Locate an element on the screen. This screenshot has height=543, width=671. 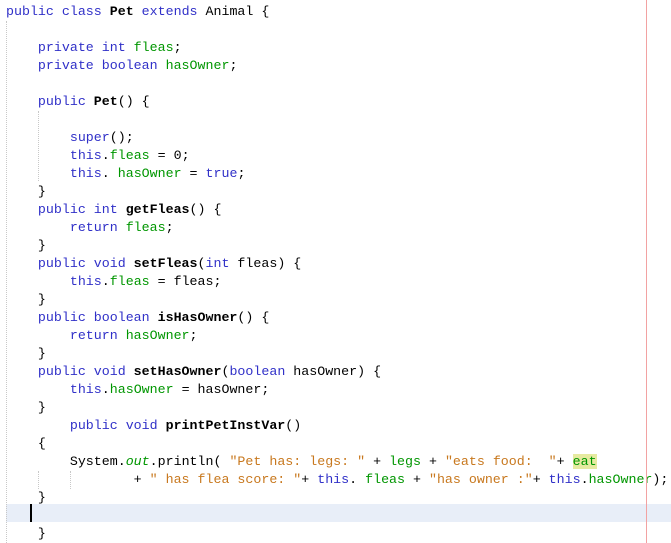
print-margin-line is located at coordinates (646, 271).